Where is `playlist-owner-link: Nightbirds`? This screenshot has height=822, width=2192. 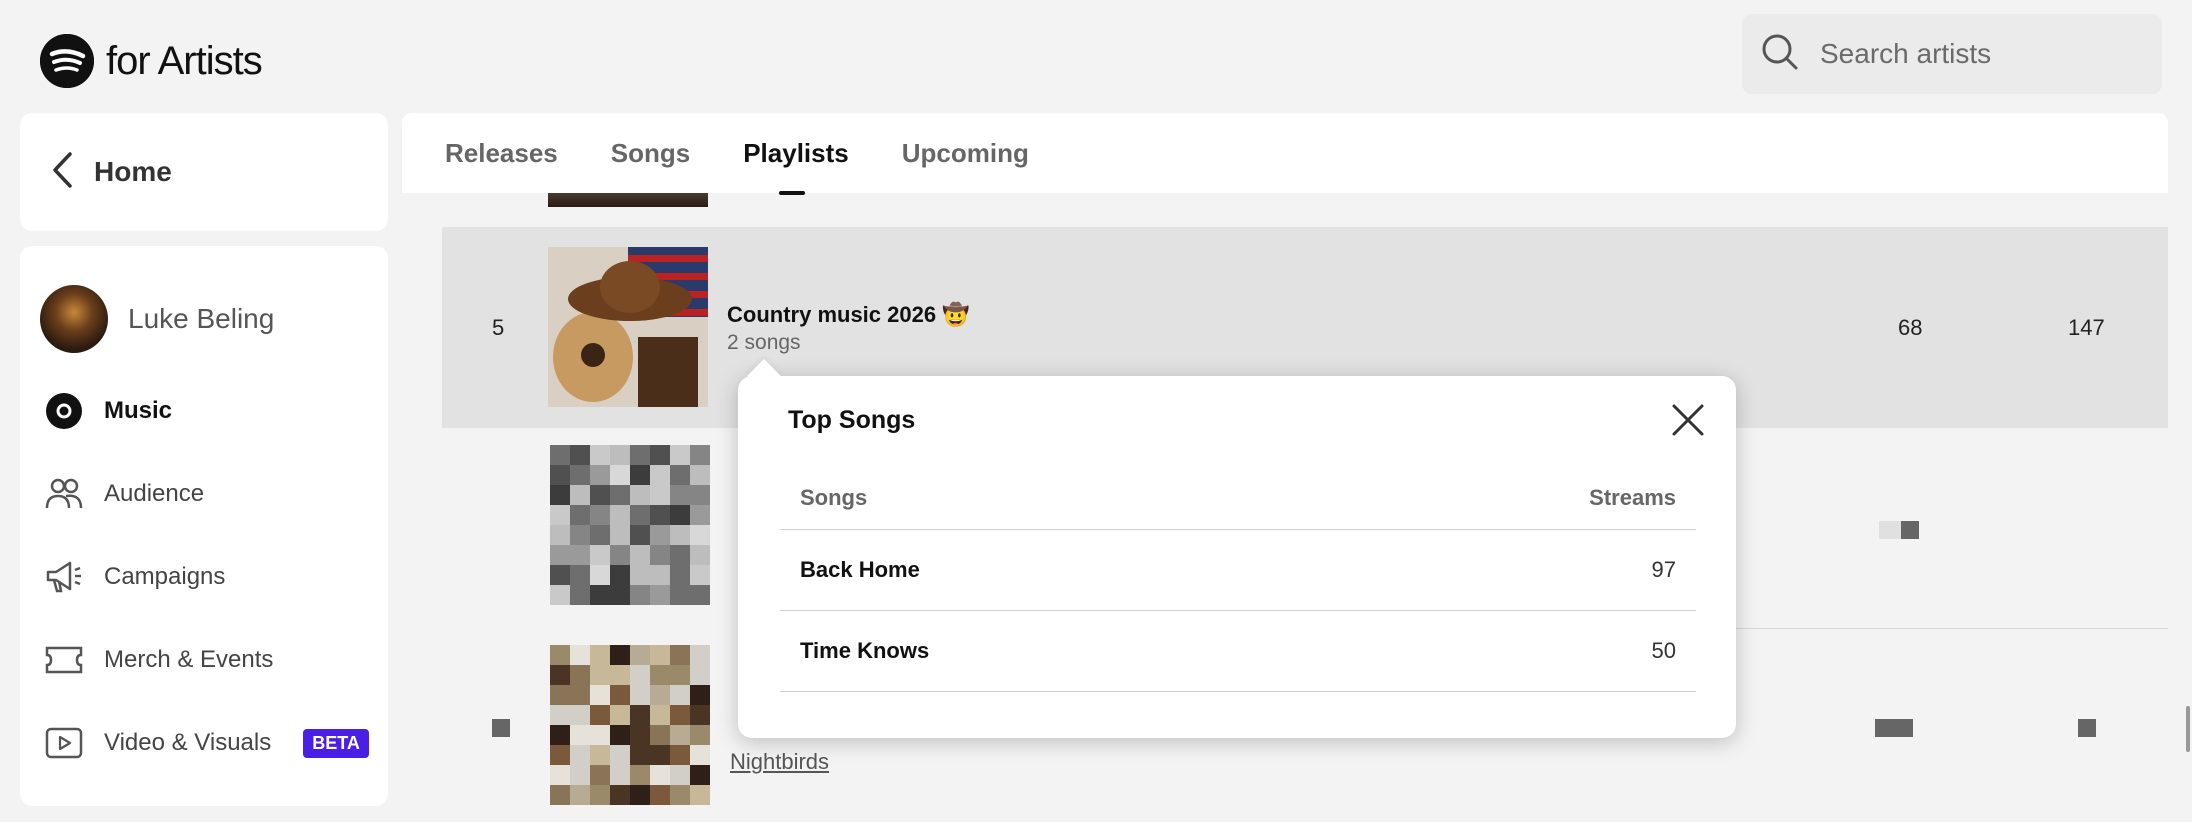 playlist-owner-link: Nightbirds is located at coordinates (779, 762).